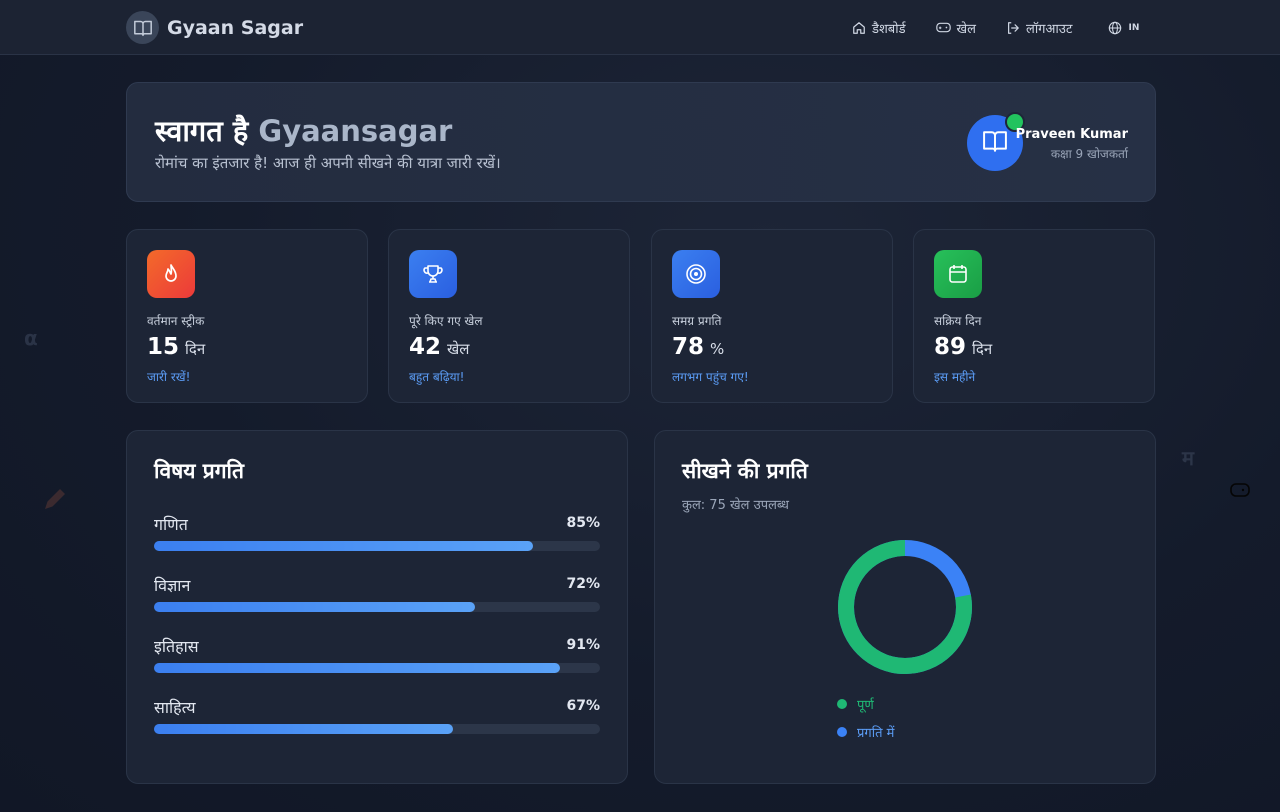 The image size is (1280, 812). Describe the element at coordinates (943, 27) in the screenshot. I see `gamepad-icon` at that location.